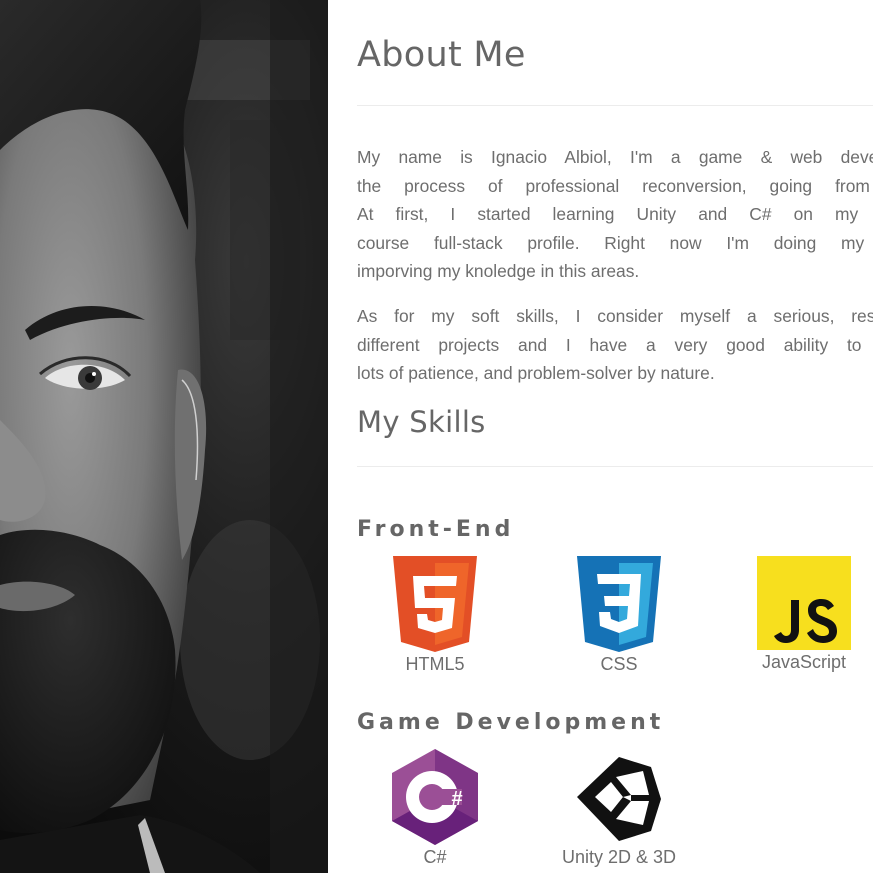 The image size is (873, 873). Describe the element at coordinates (619, 604) in the screenshot. I see `css3-icon` at that location.